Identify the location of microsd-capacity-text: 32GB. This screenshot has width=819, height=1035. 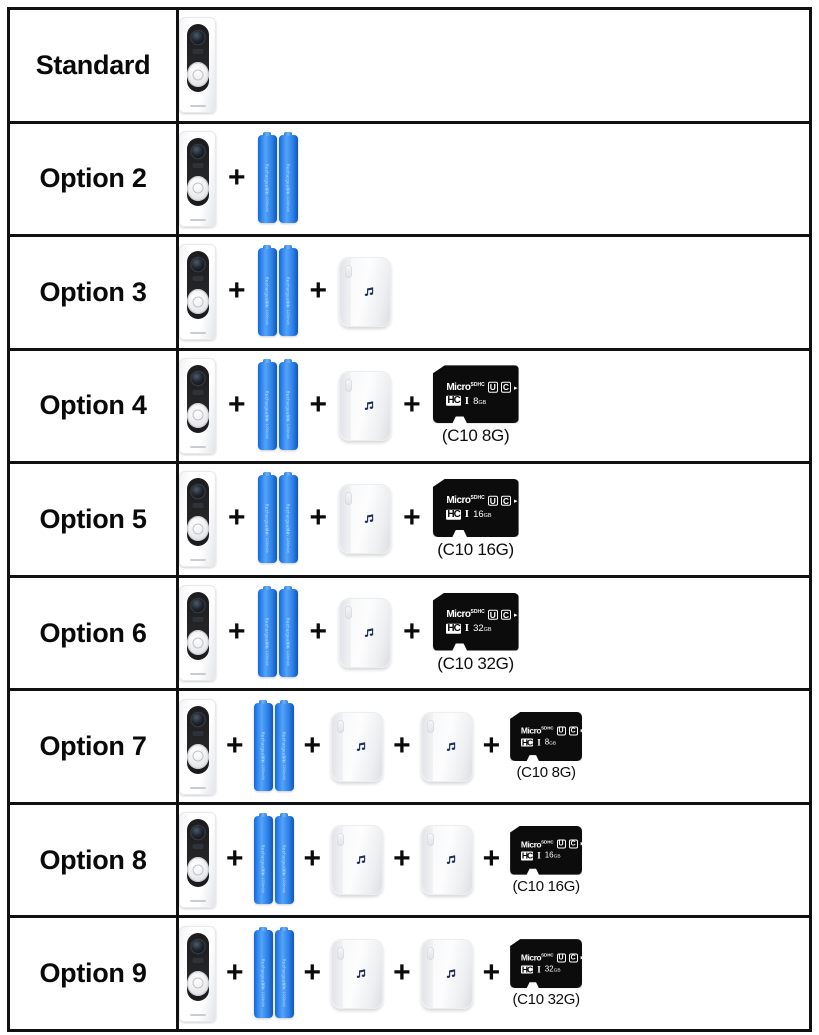
(482, 628).